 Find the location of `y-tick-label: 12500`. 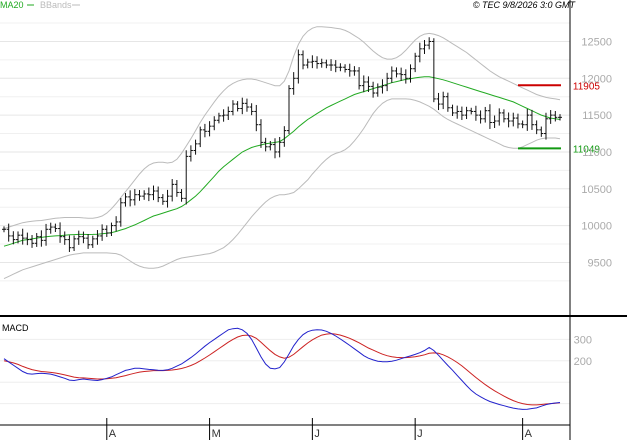

y-tick-label: 12500 is located at coordinates (596, 42).